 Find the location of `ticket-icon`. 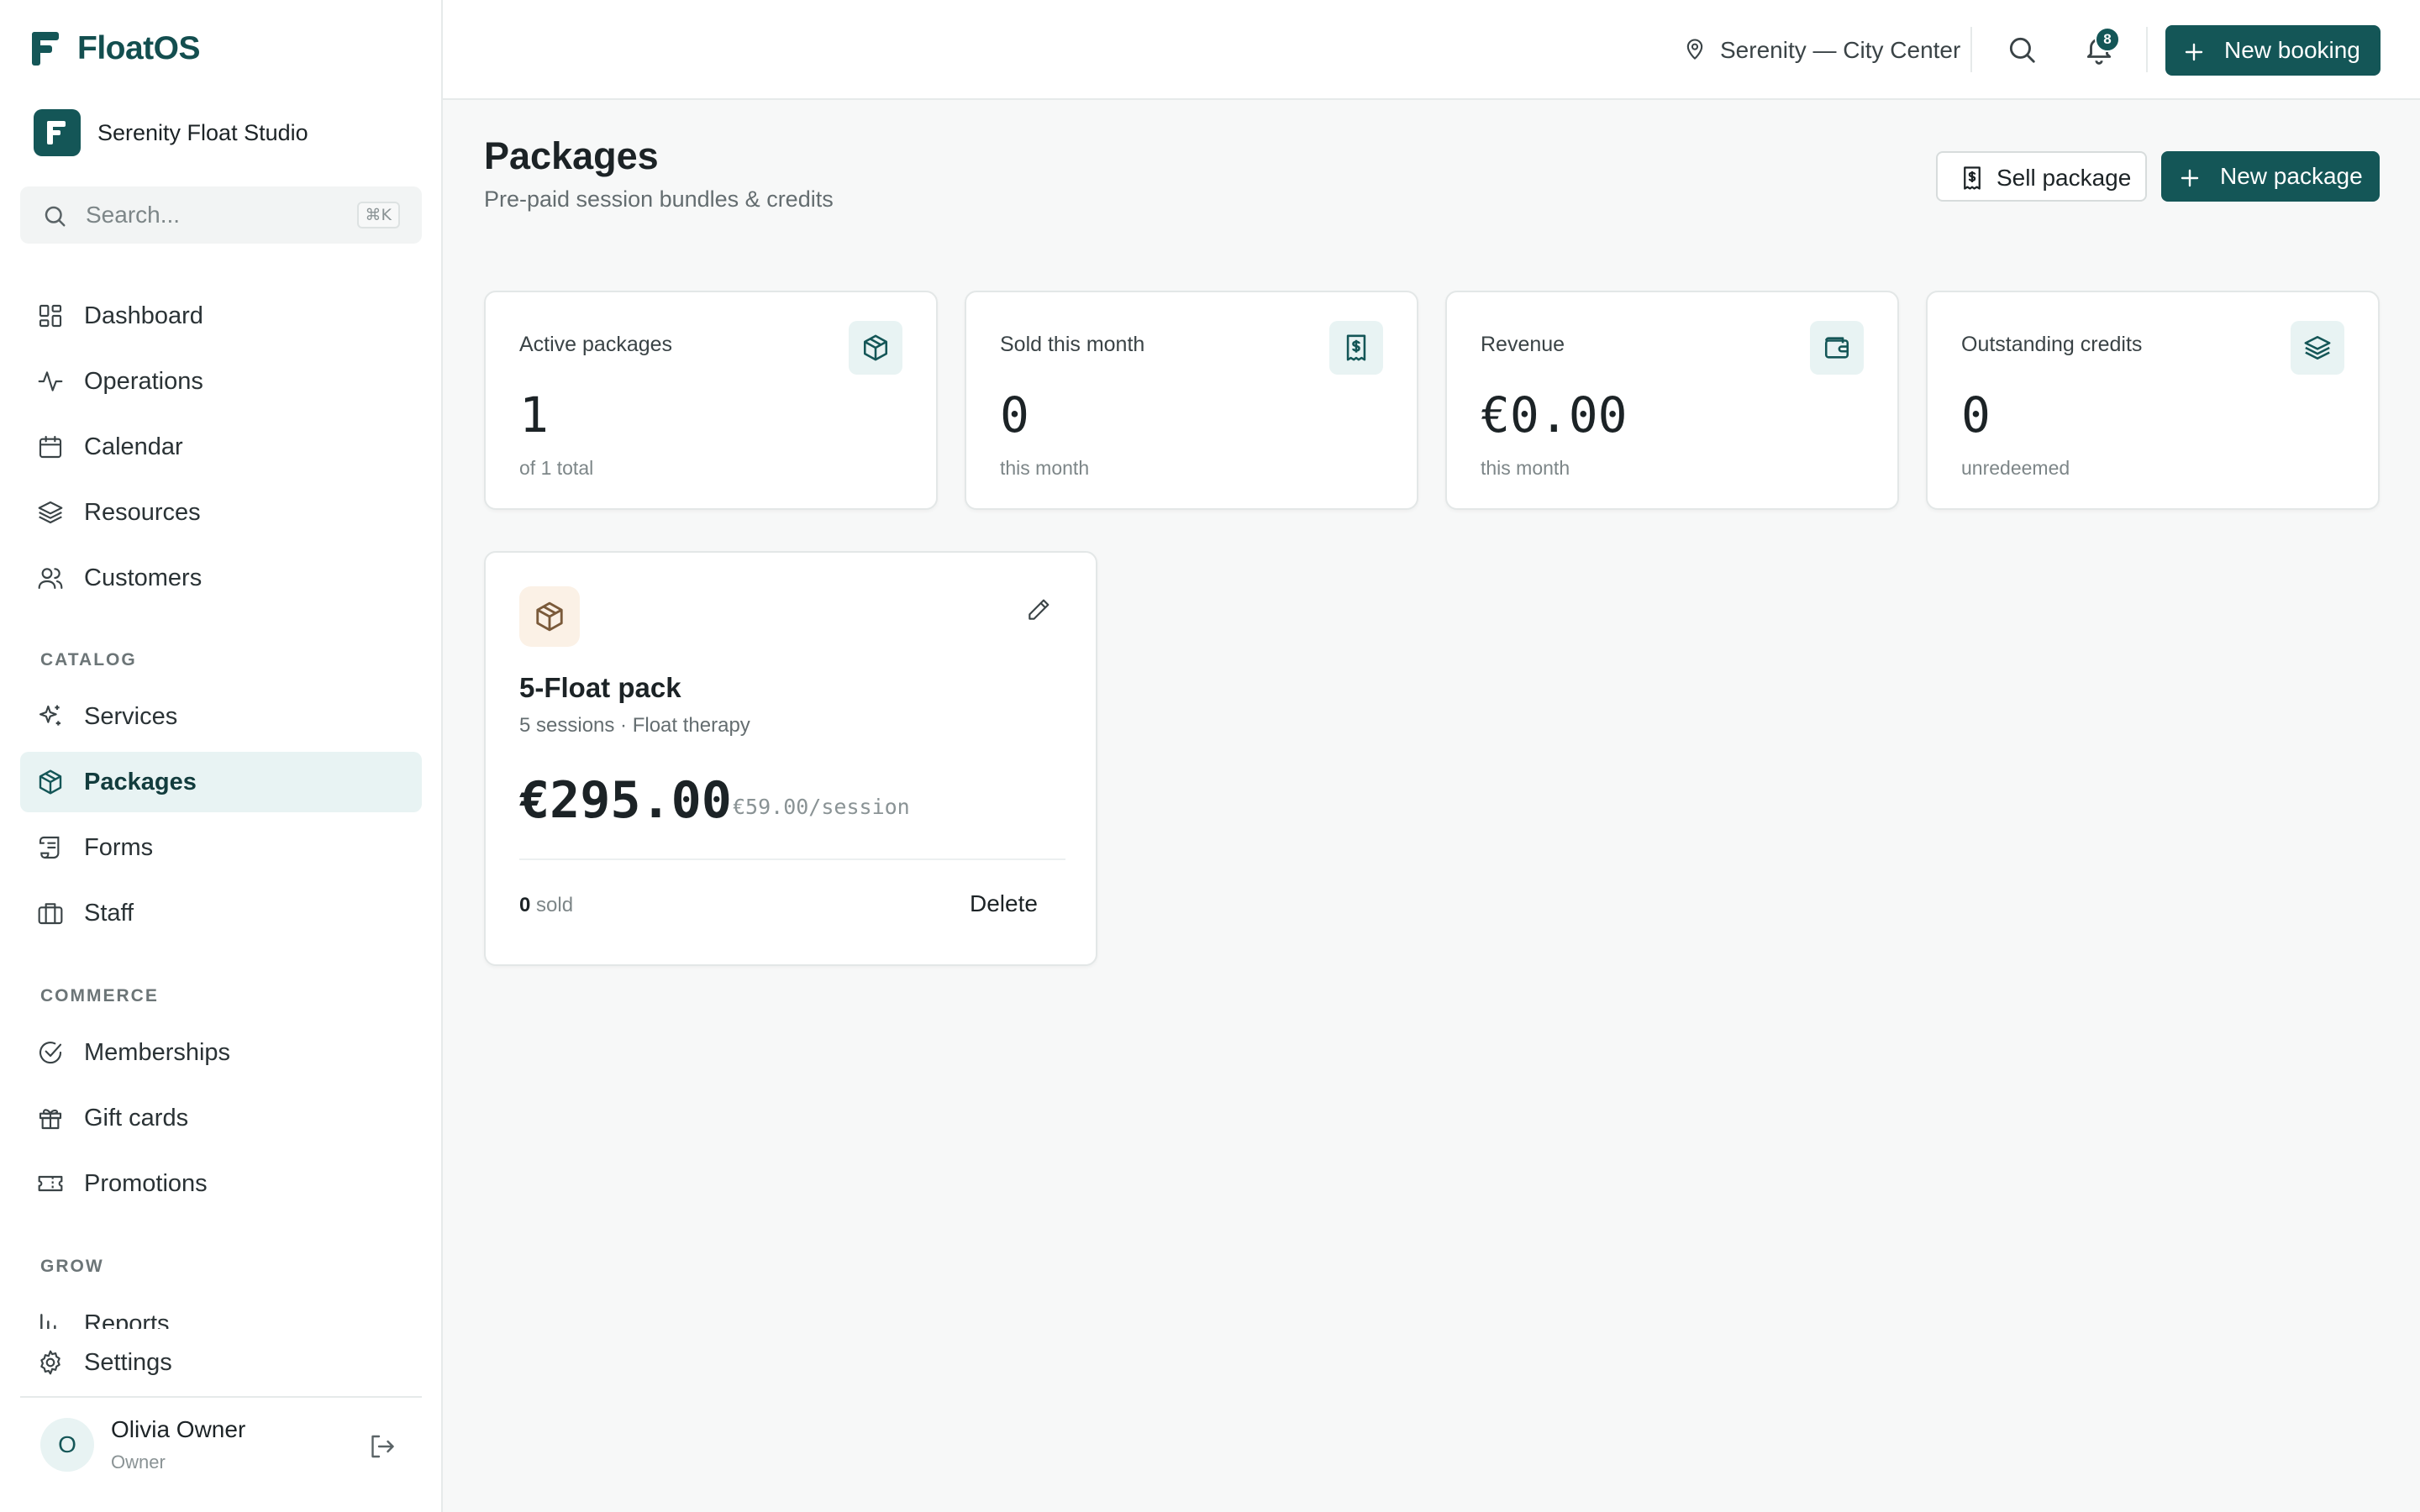

ticket-icon is located at coordinates (51, 1183).